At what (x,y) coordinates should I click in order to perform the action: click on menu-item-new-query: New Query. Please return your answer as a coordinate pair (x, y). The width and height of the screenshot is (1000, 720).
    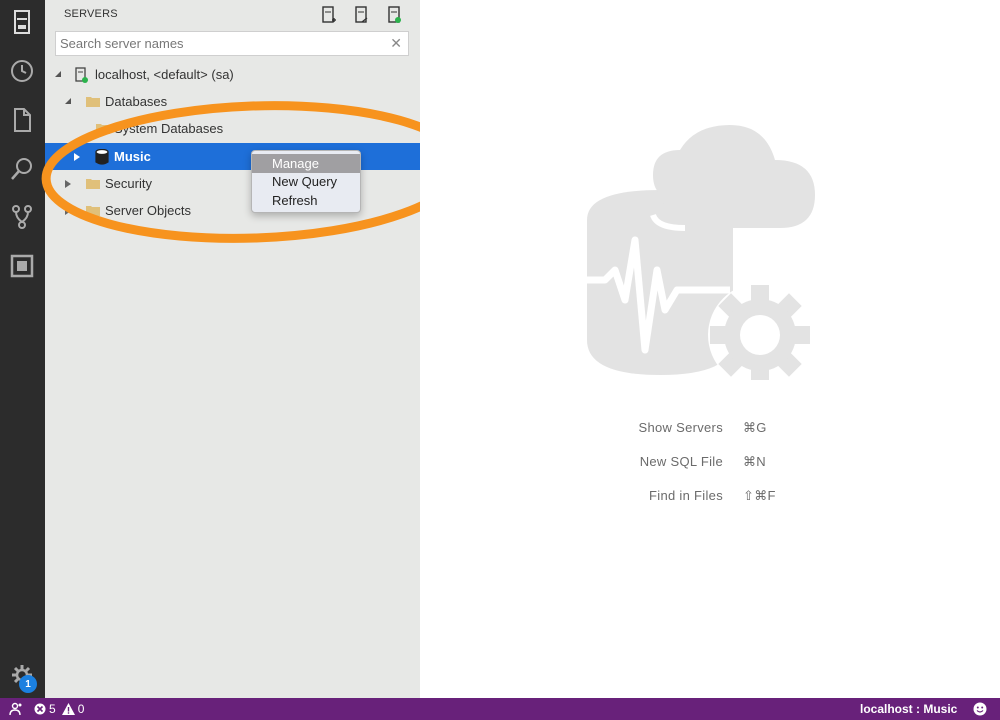
    Looking at the image, I should click on (306, 182).